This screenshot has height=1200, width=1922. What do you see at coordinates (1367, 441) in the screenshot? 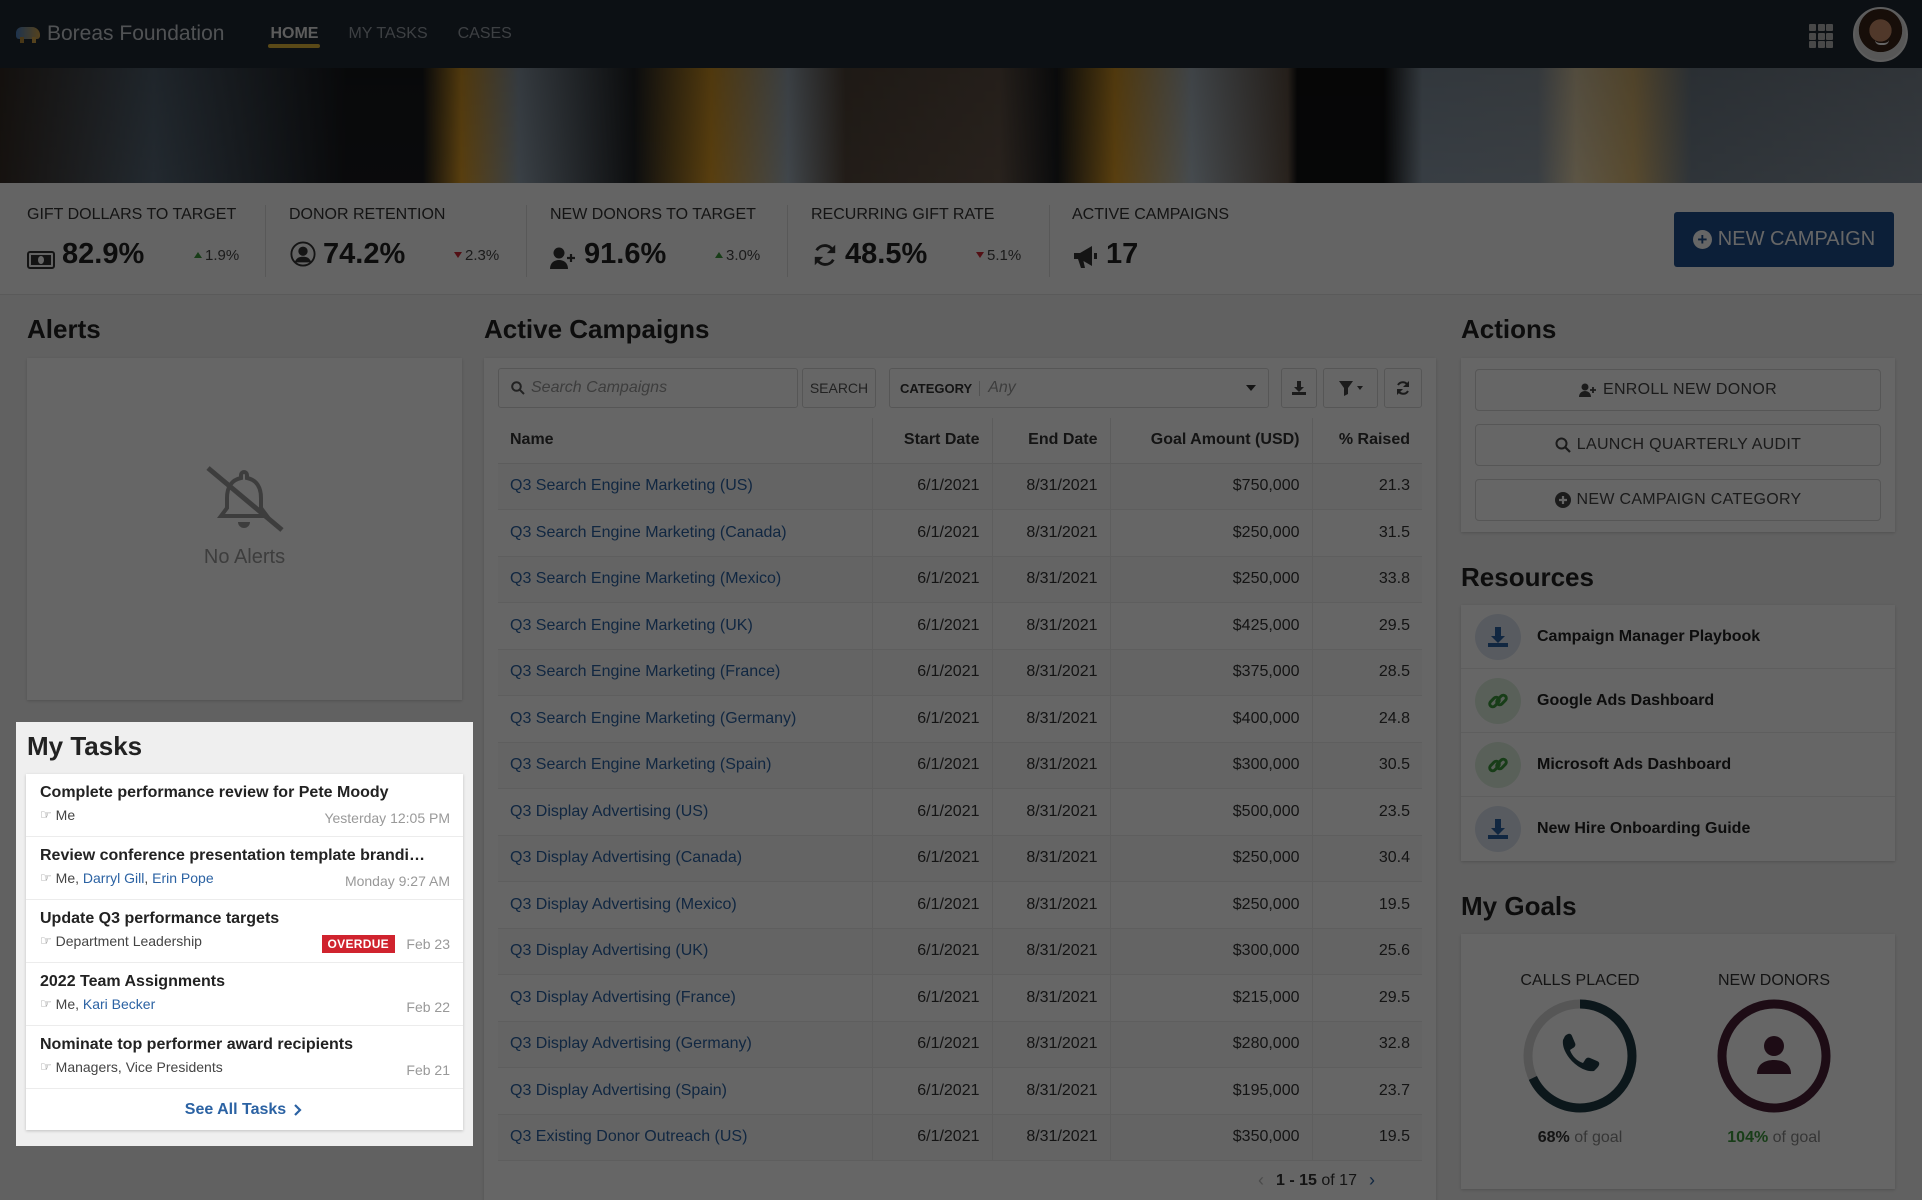
I see `column-header-percent-raised: % Raised` at bounding box center [1367, 441].